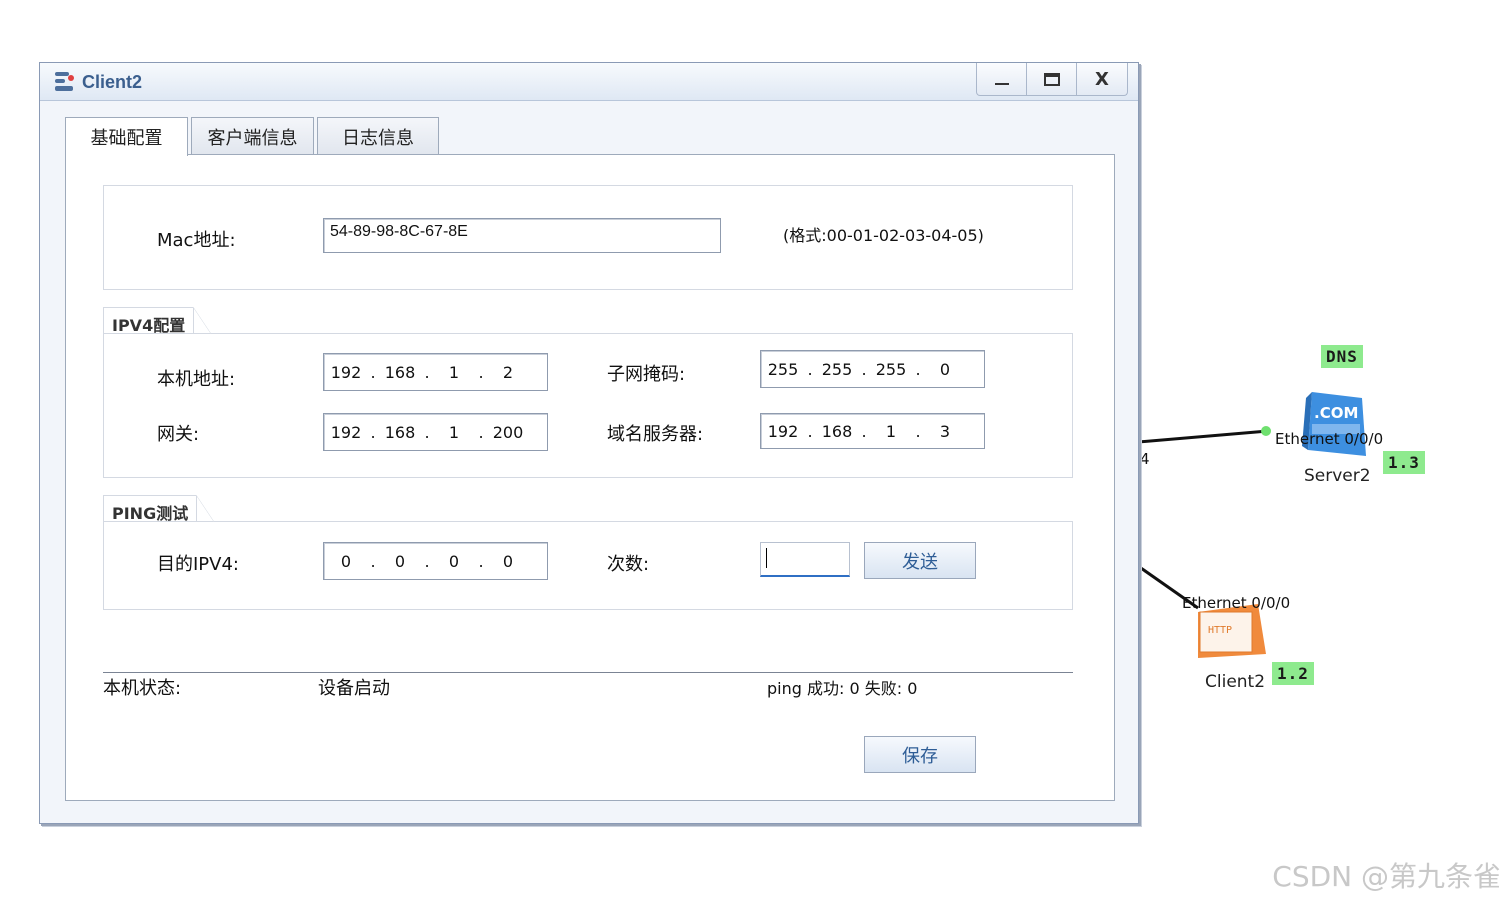  Describe the element at coordinates (837, 369) in the screenshot. I see `mask-octet-2: 255` at that location.